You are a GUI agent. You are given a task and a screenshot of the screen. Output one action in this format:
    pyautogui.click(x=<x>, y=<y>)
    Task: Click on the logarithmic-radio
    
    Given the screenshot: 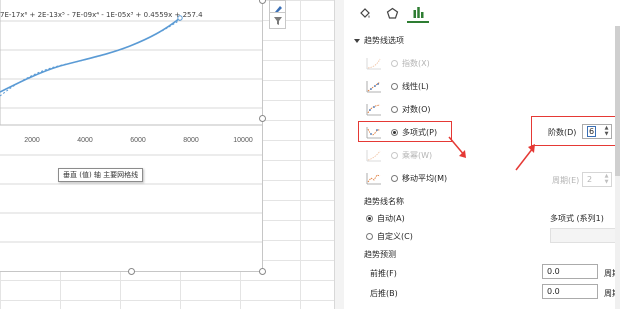 What is the action you would take?
    pyautogui.click(x=394, y=109)
    